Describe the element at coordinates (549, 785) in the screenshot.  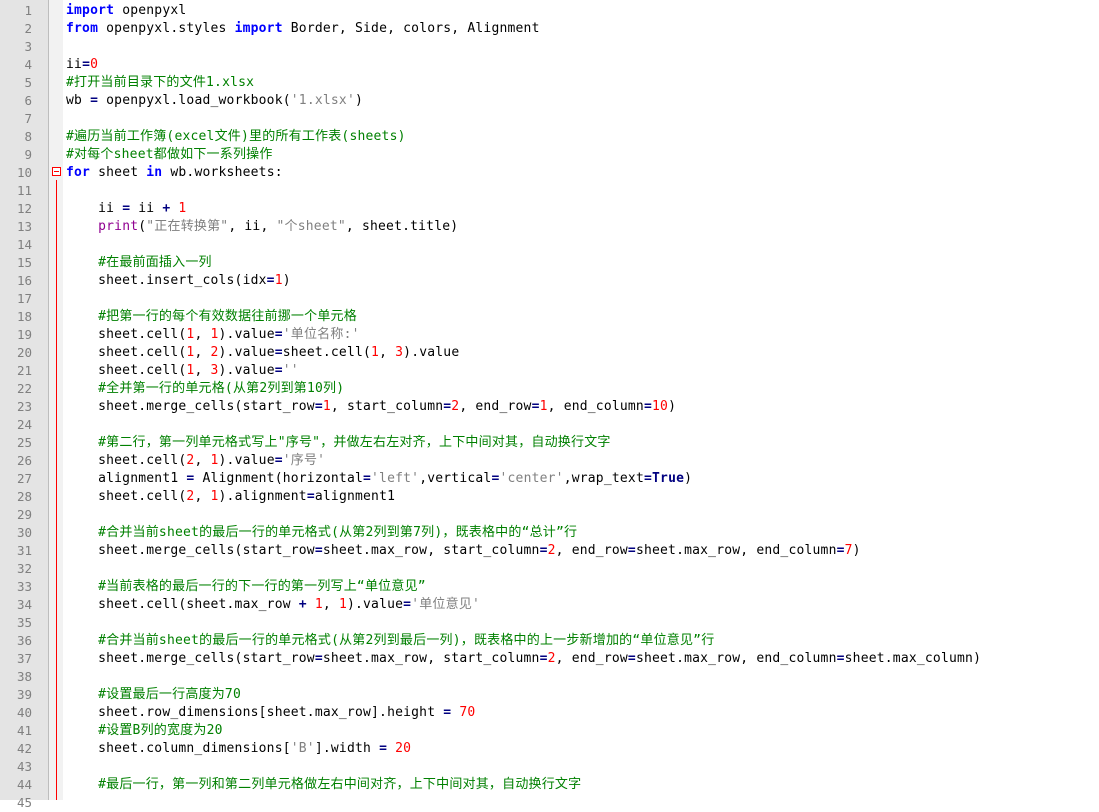
I see `code-line: 44 #最后一行，第一列和第二列单元格做左右中间对齐，上下中间对其，自动换行文字` at that location.